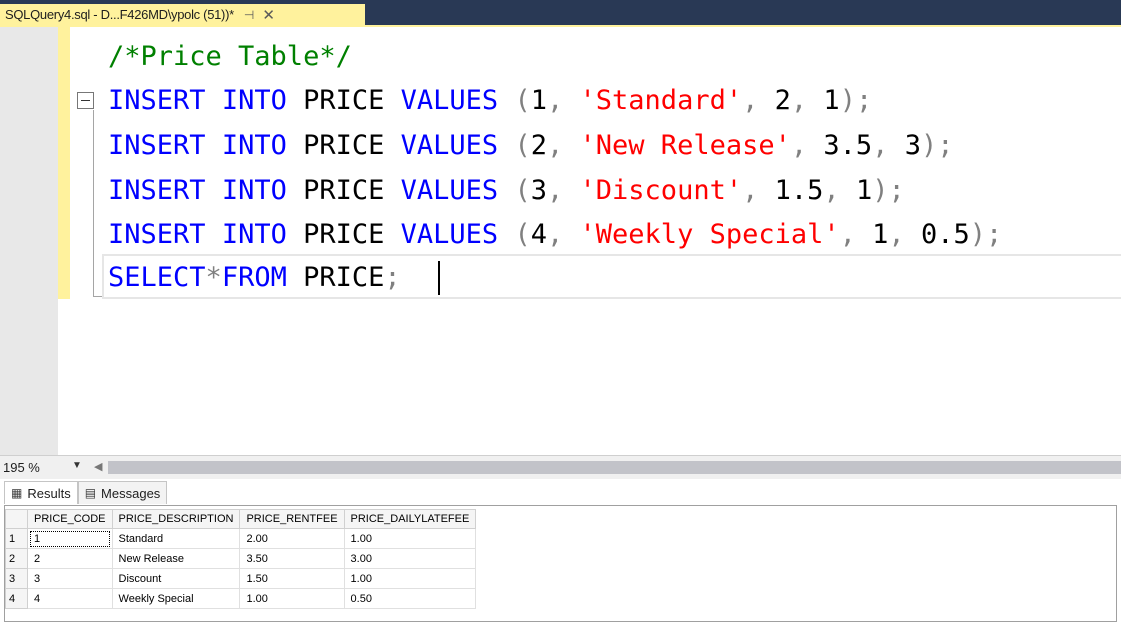 The height and width of the screenshot is (626, 1121). Describe the element at coordinates (98, 466) in the screenshot. I see `scroll-left-icon: ◀` at that location.